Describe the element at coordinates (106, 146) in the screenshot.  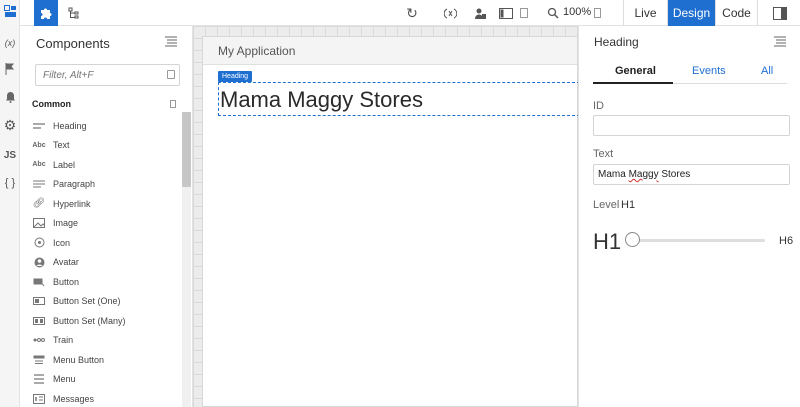
I see `component-item-text: Abc Text` at that location.